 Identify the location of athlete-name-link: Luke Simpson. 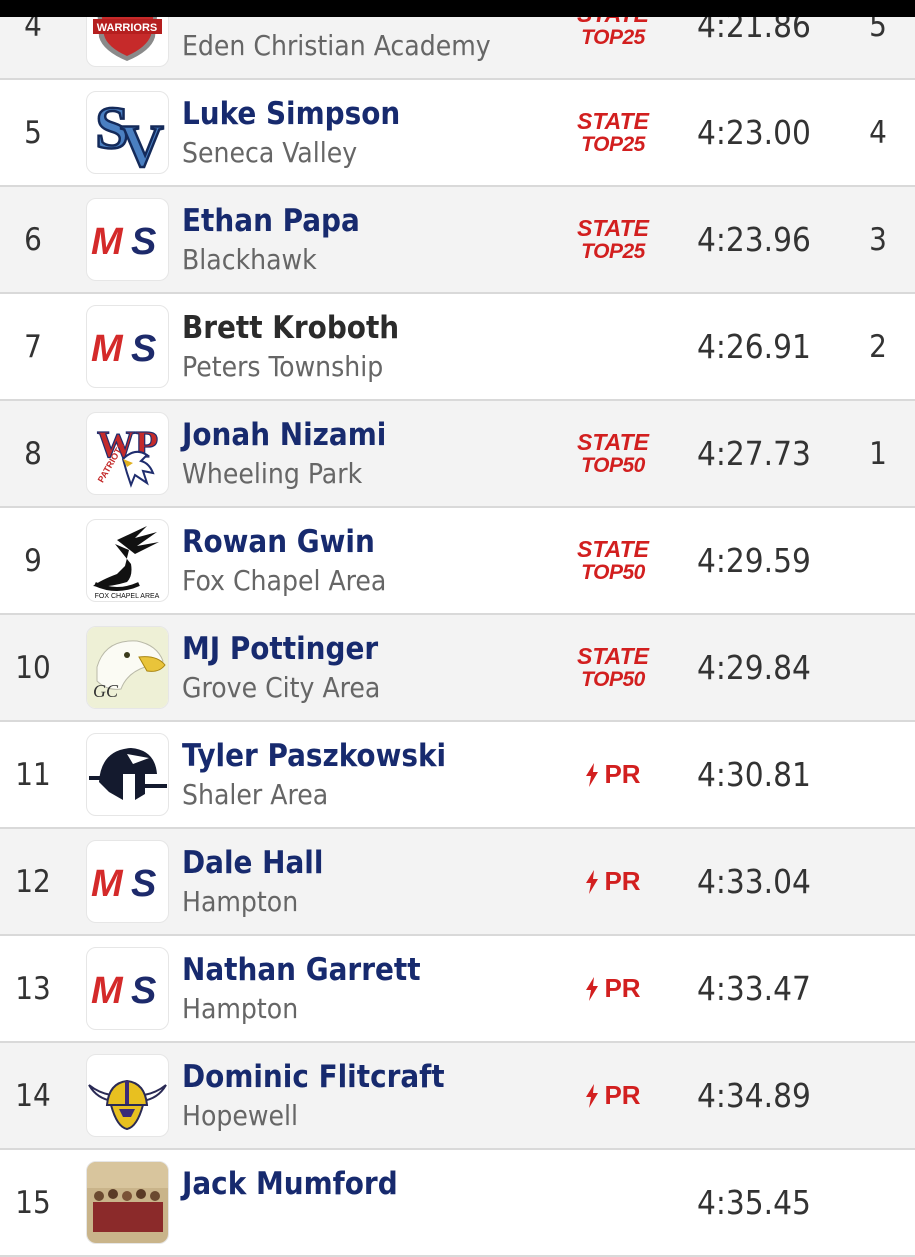
(291, 114).